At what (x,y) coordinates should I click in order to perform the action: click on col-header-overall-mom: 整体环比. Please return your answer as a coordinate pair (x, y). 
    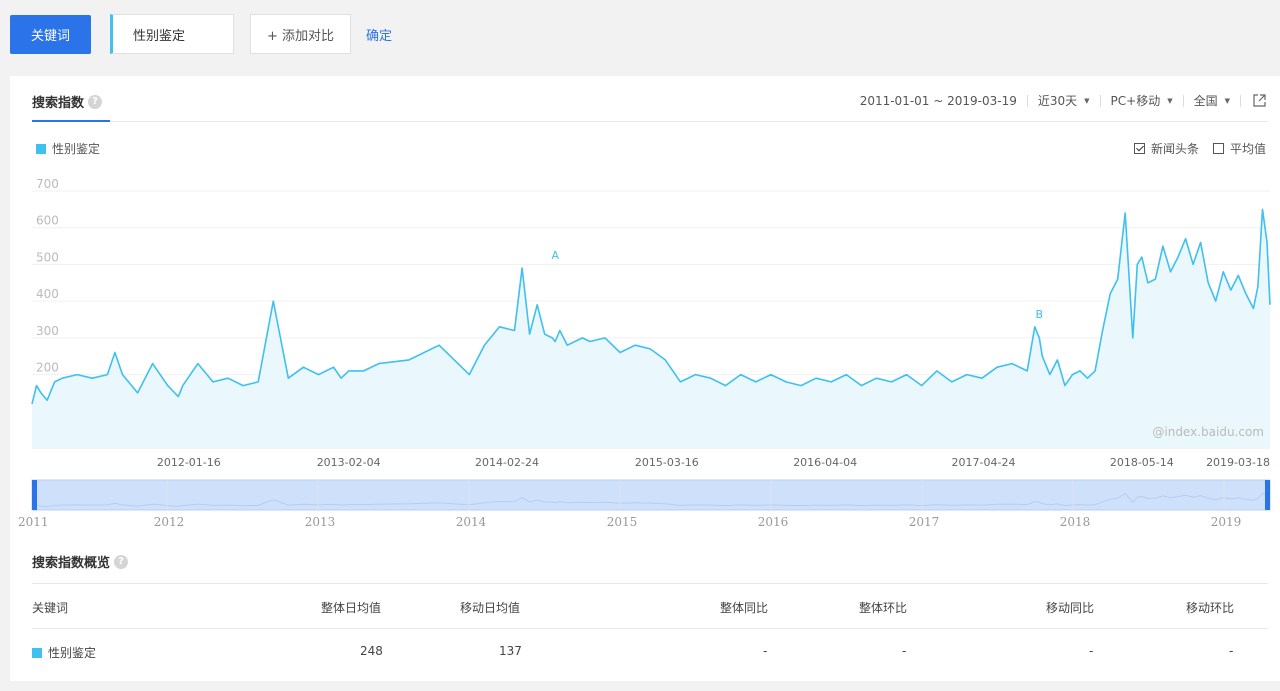
    Looking at the image, I should click on (883, 608).